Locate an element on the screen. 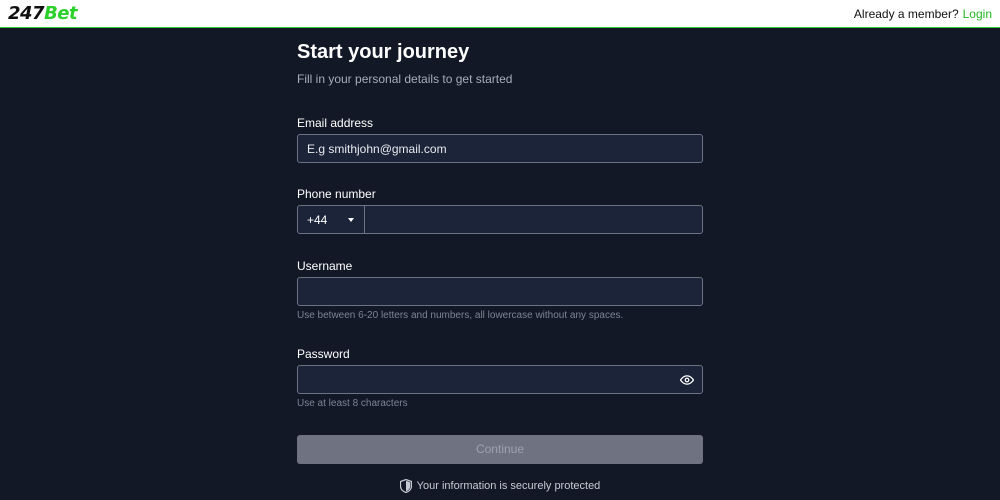  continue-button: Continue is located at coordinates (500, 449).